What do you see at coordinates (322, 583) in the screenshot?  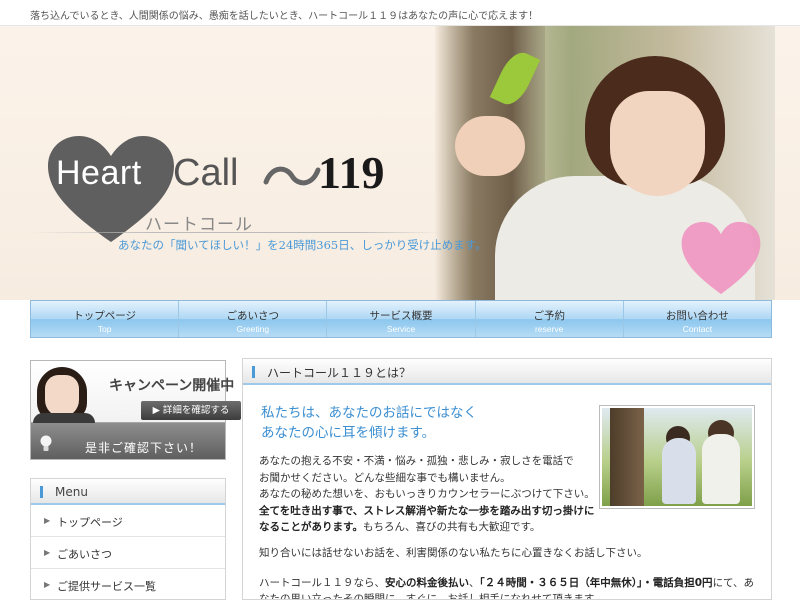 I see `plain-text: ハートコール１１９なら、` at bounding box center [322, 583].